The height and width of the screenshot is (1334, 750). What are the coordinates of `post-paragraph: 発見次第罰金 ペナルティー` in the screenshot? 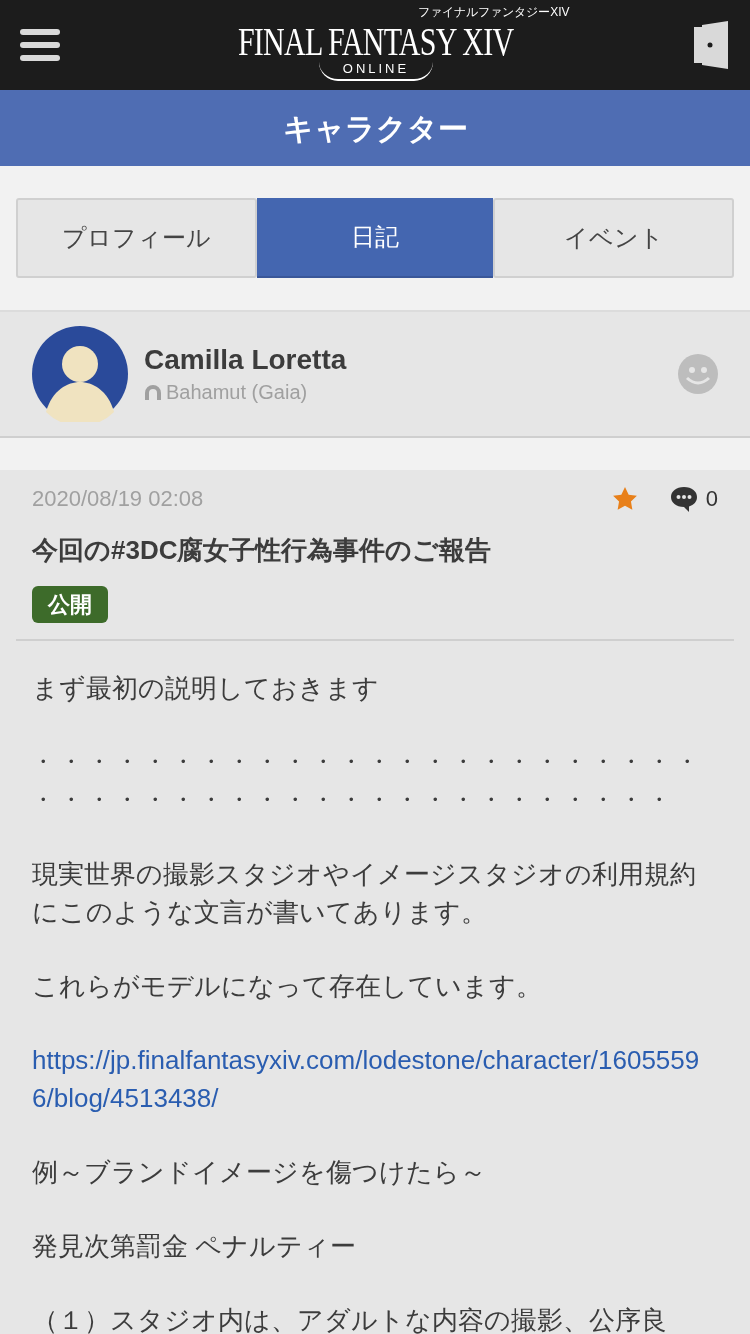 It's located at (195, 1246).